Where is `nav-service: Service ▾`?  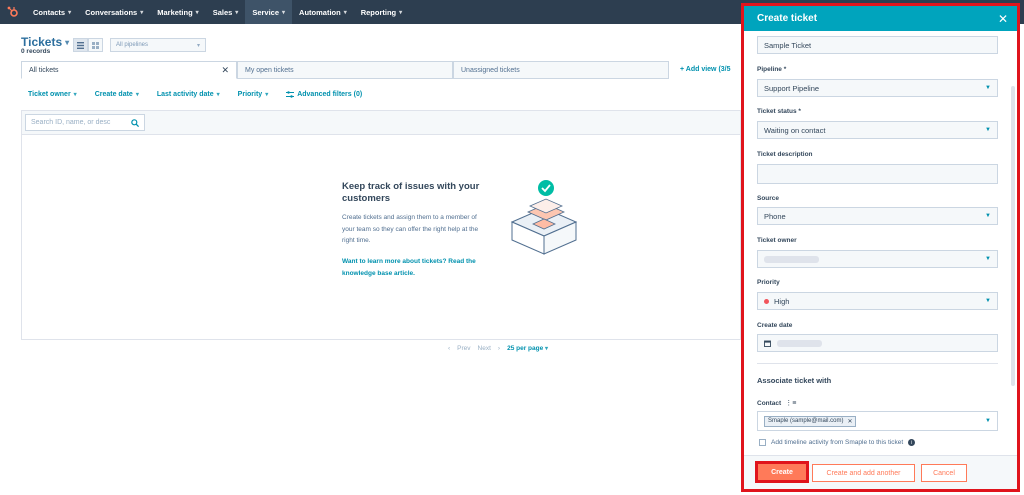 nav-service: Service ▾ is located at coordinates (269, 12).